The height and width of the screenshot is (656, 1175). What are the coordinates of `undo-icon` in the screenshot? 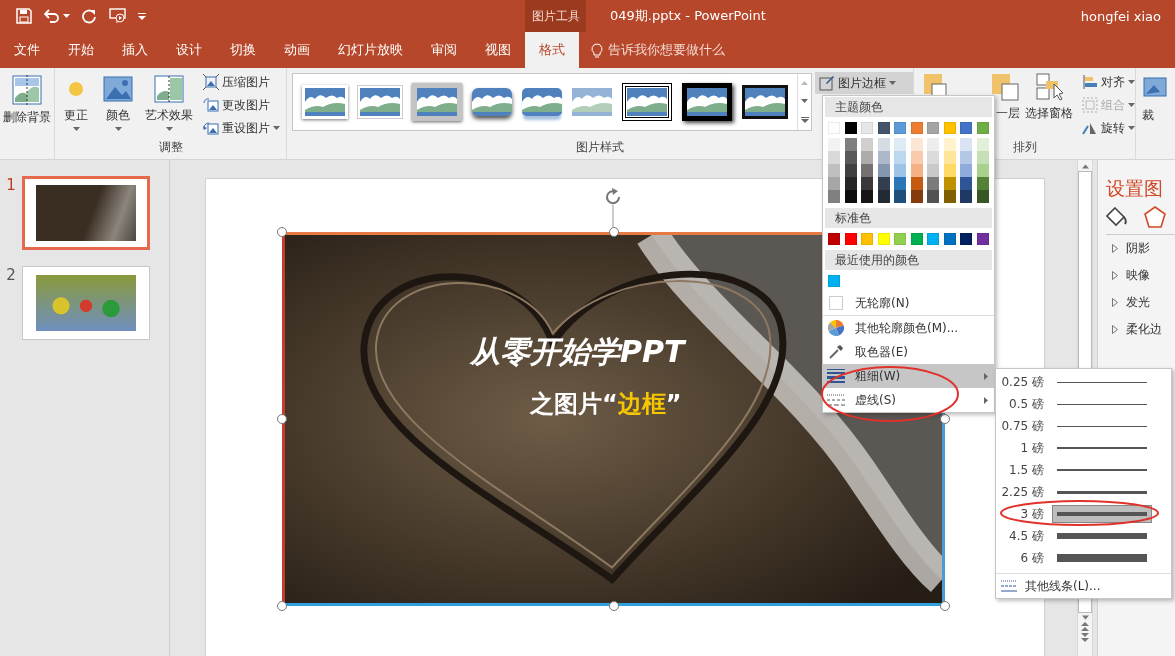 It's located at (52, 16).